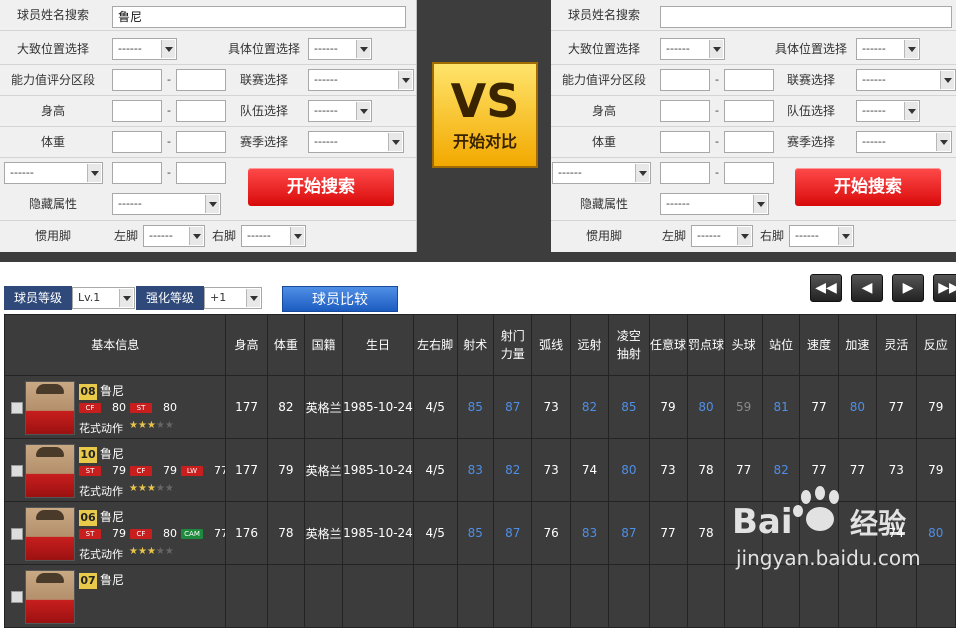  I want to click on first-page-icon: ◀◀, so click(826, 288).